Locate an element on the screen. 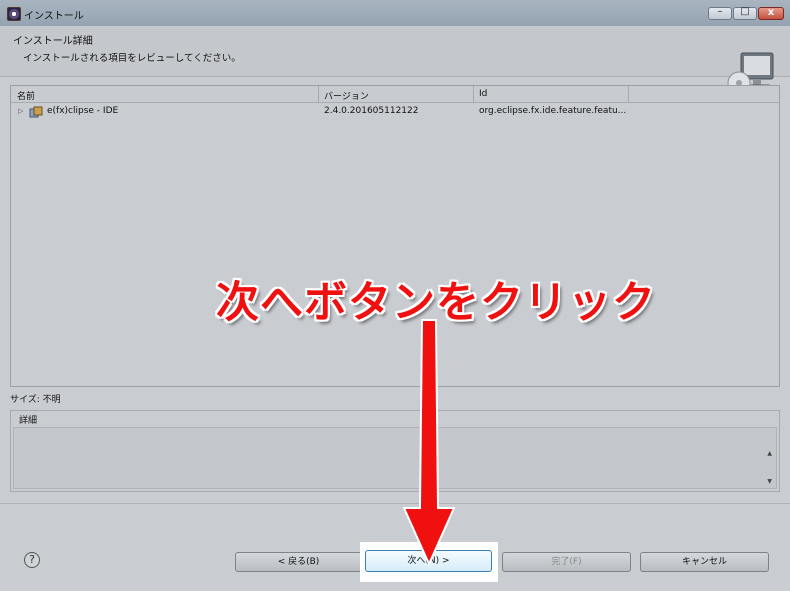  minimize-icon: – is located at coordinates (720, 11).